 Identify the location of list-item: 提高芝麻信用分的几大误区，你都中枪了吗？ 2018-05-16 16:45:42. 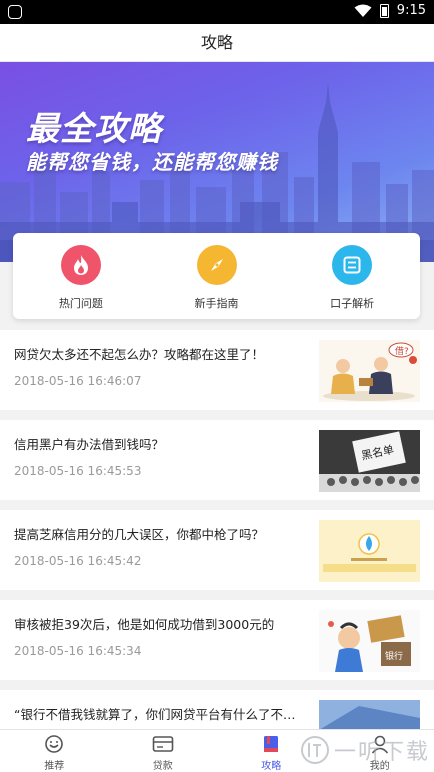
(217, 550).